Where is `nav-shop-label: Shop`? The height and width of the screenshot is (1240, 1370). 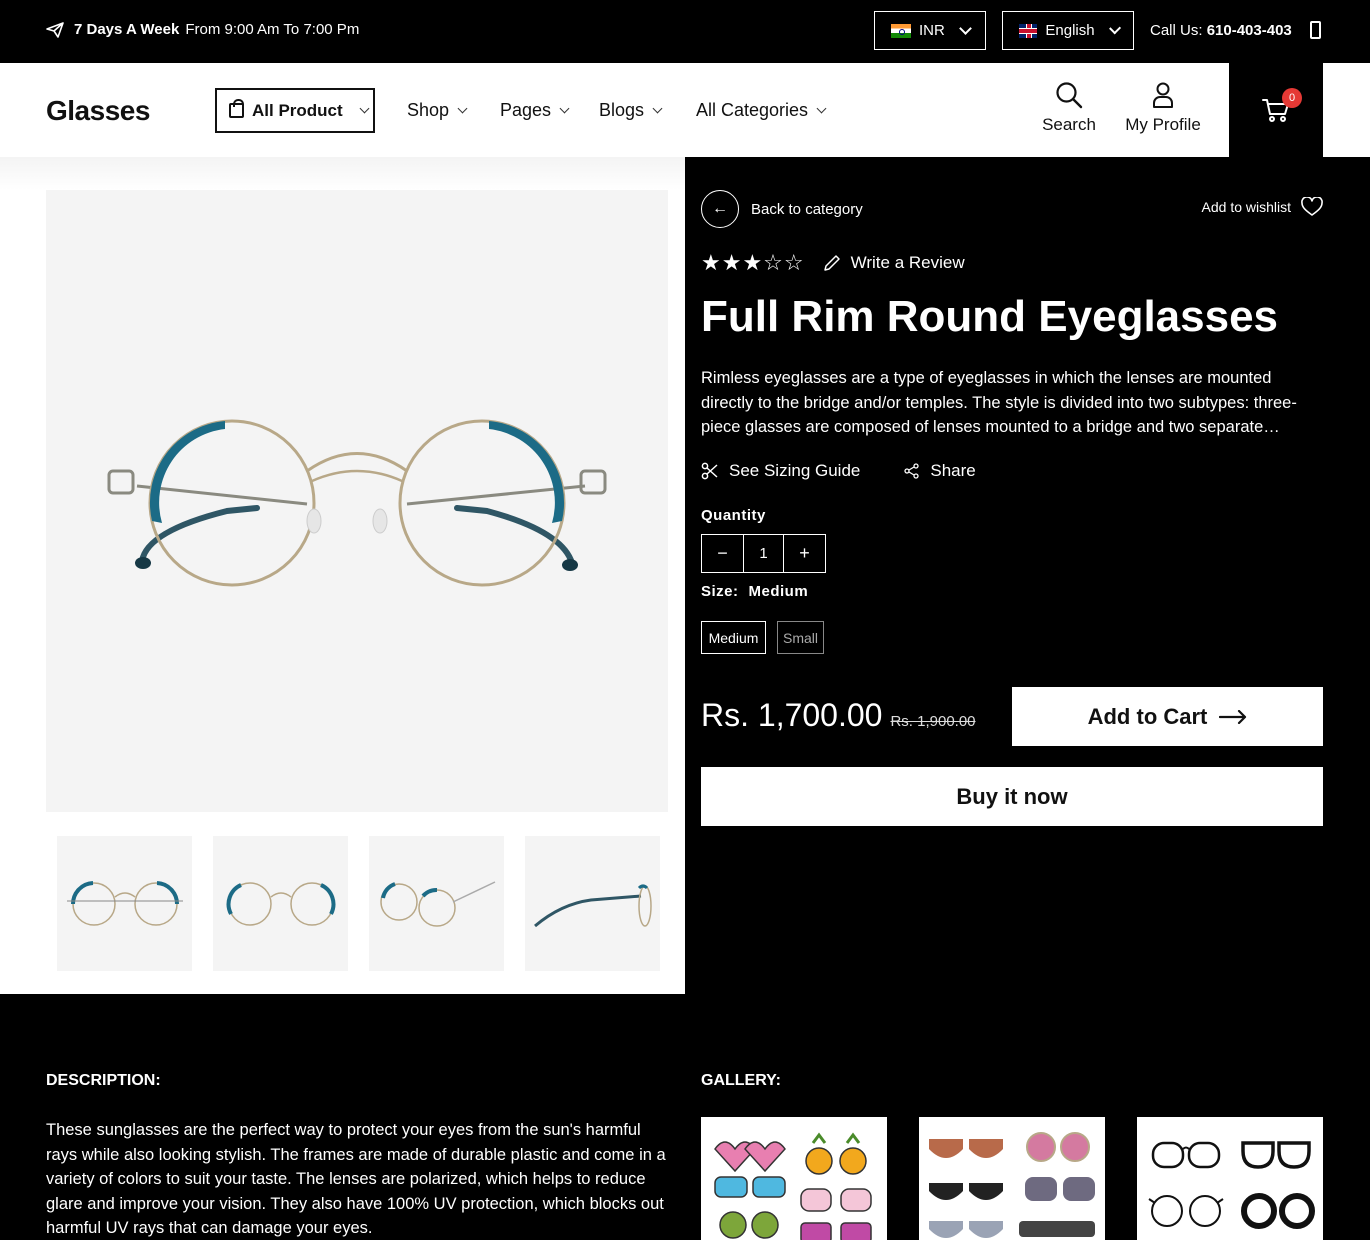
nav-shop-label: Shop is located at coordinates (428, 110).